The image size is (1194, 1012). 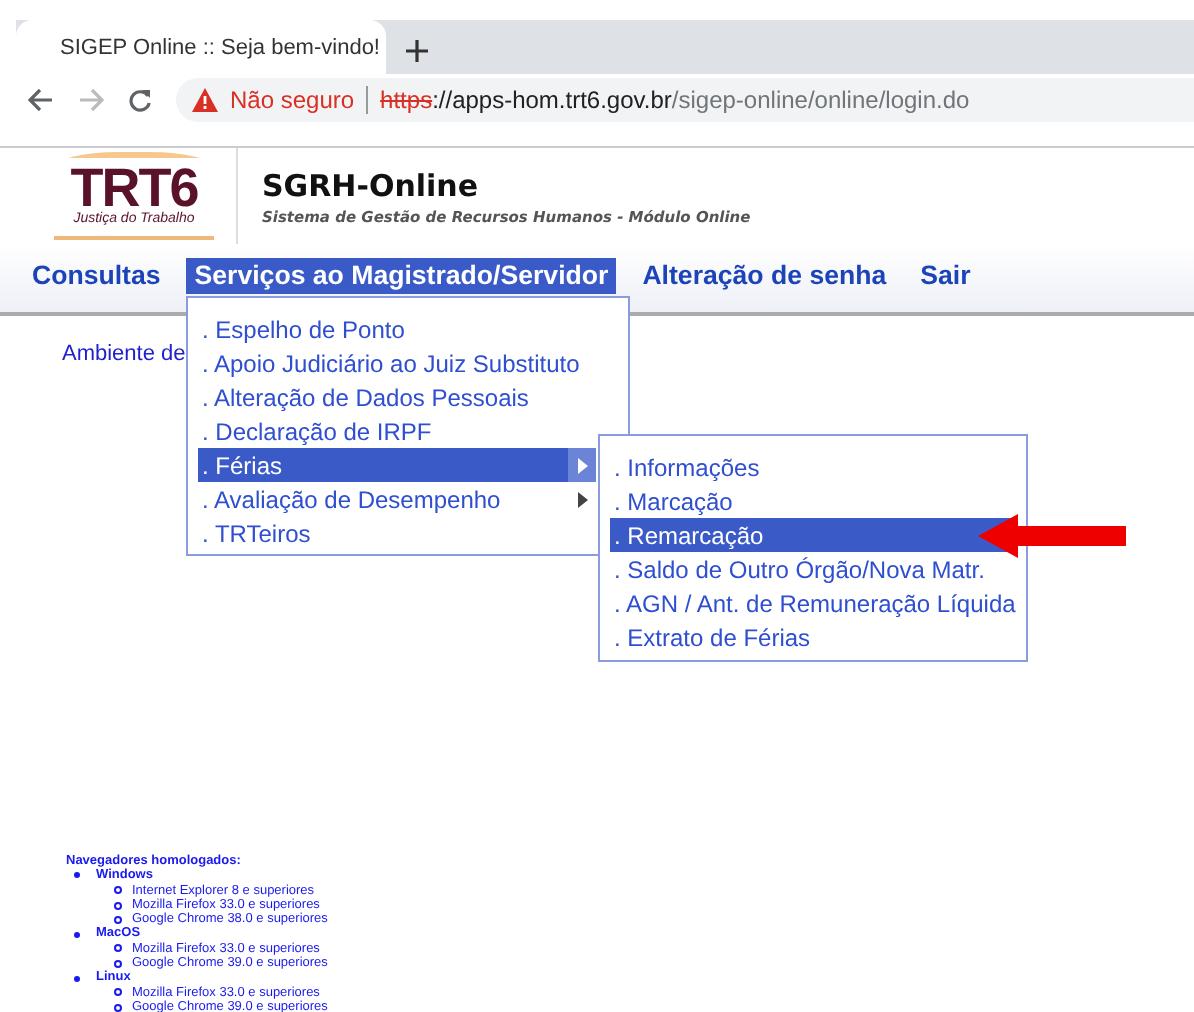 I want to click on menu-item: . TRTeiros, so click(x=397, y=533).